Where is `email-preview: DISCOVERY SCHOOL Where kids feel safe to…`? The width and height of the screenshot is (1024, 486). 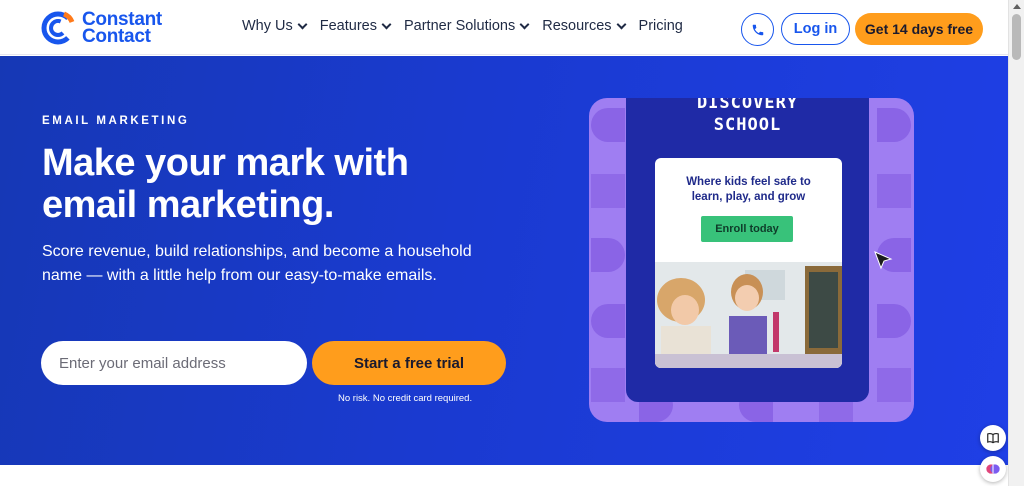
email-preview: DISCOVERY SCHOOL Where kids feel safe to… is located at coordinates (747, 250).